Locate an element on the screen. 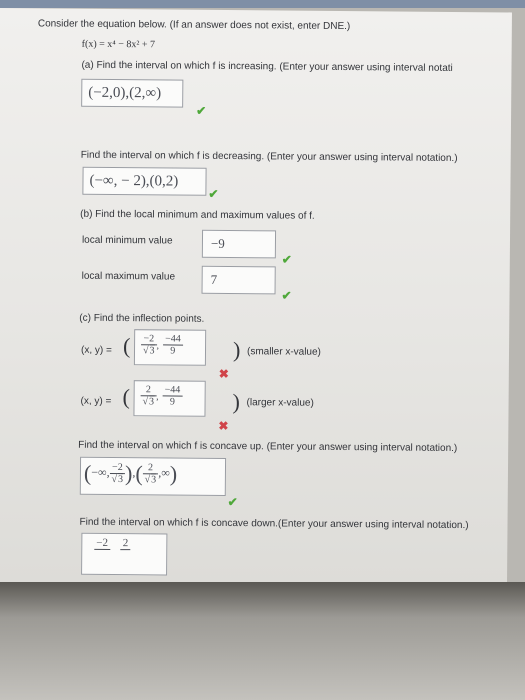  browser-top-strip is located at coordinates (262, 4).